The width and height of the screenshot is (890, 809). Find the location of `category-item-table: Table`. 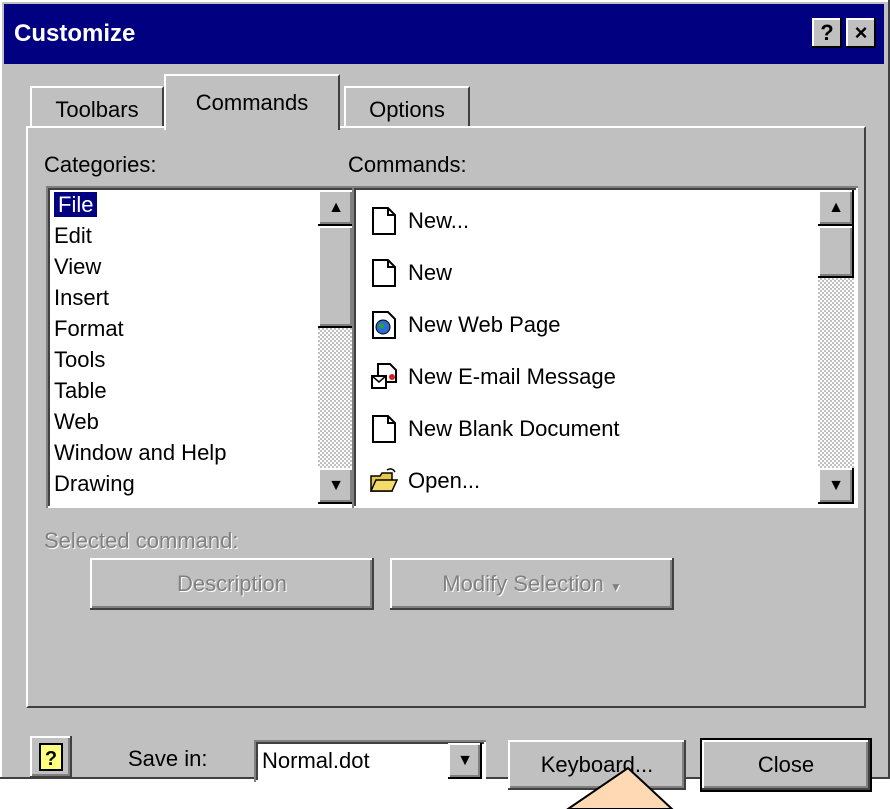

category-item-table: Table is located at coordinates (80, 391).